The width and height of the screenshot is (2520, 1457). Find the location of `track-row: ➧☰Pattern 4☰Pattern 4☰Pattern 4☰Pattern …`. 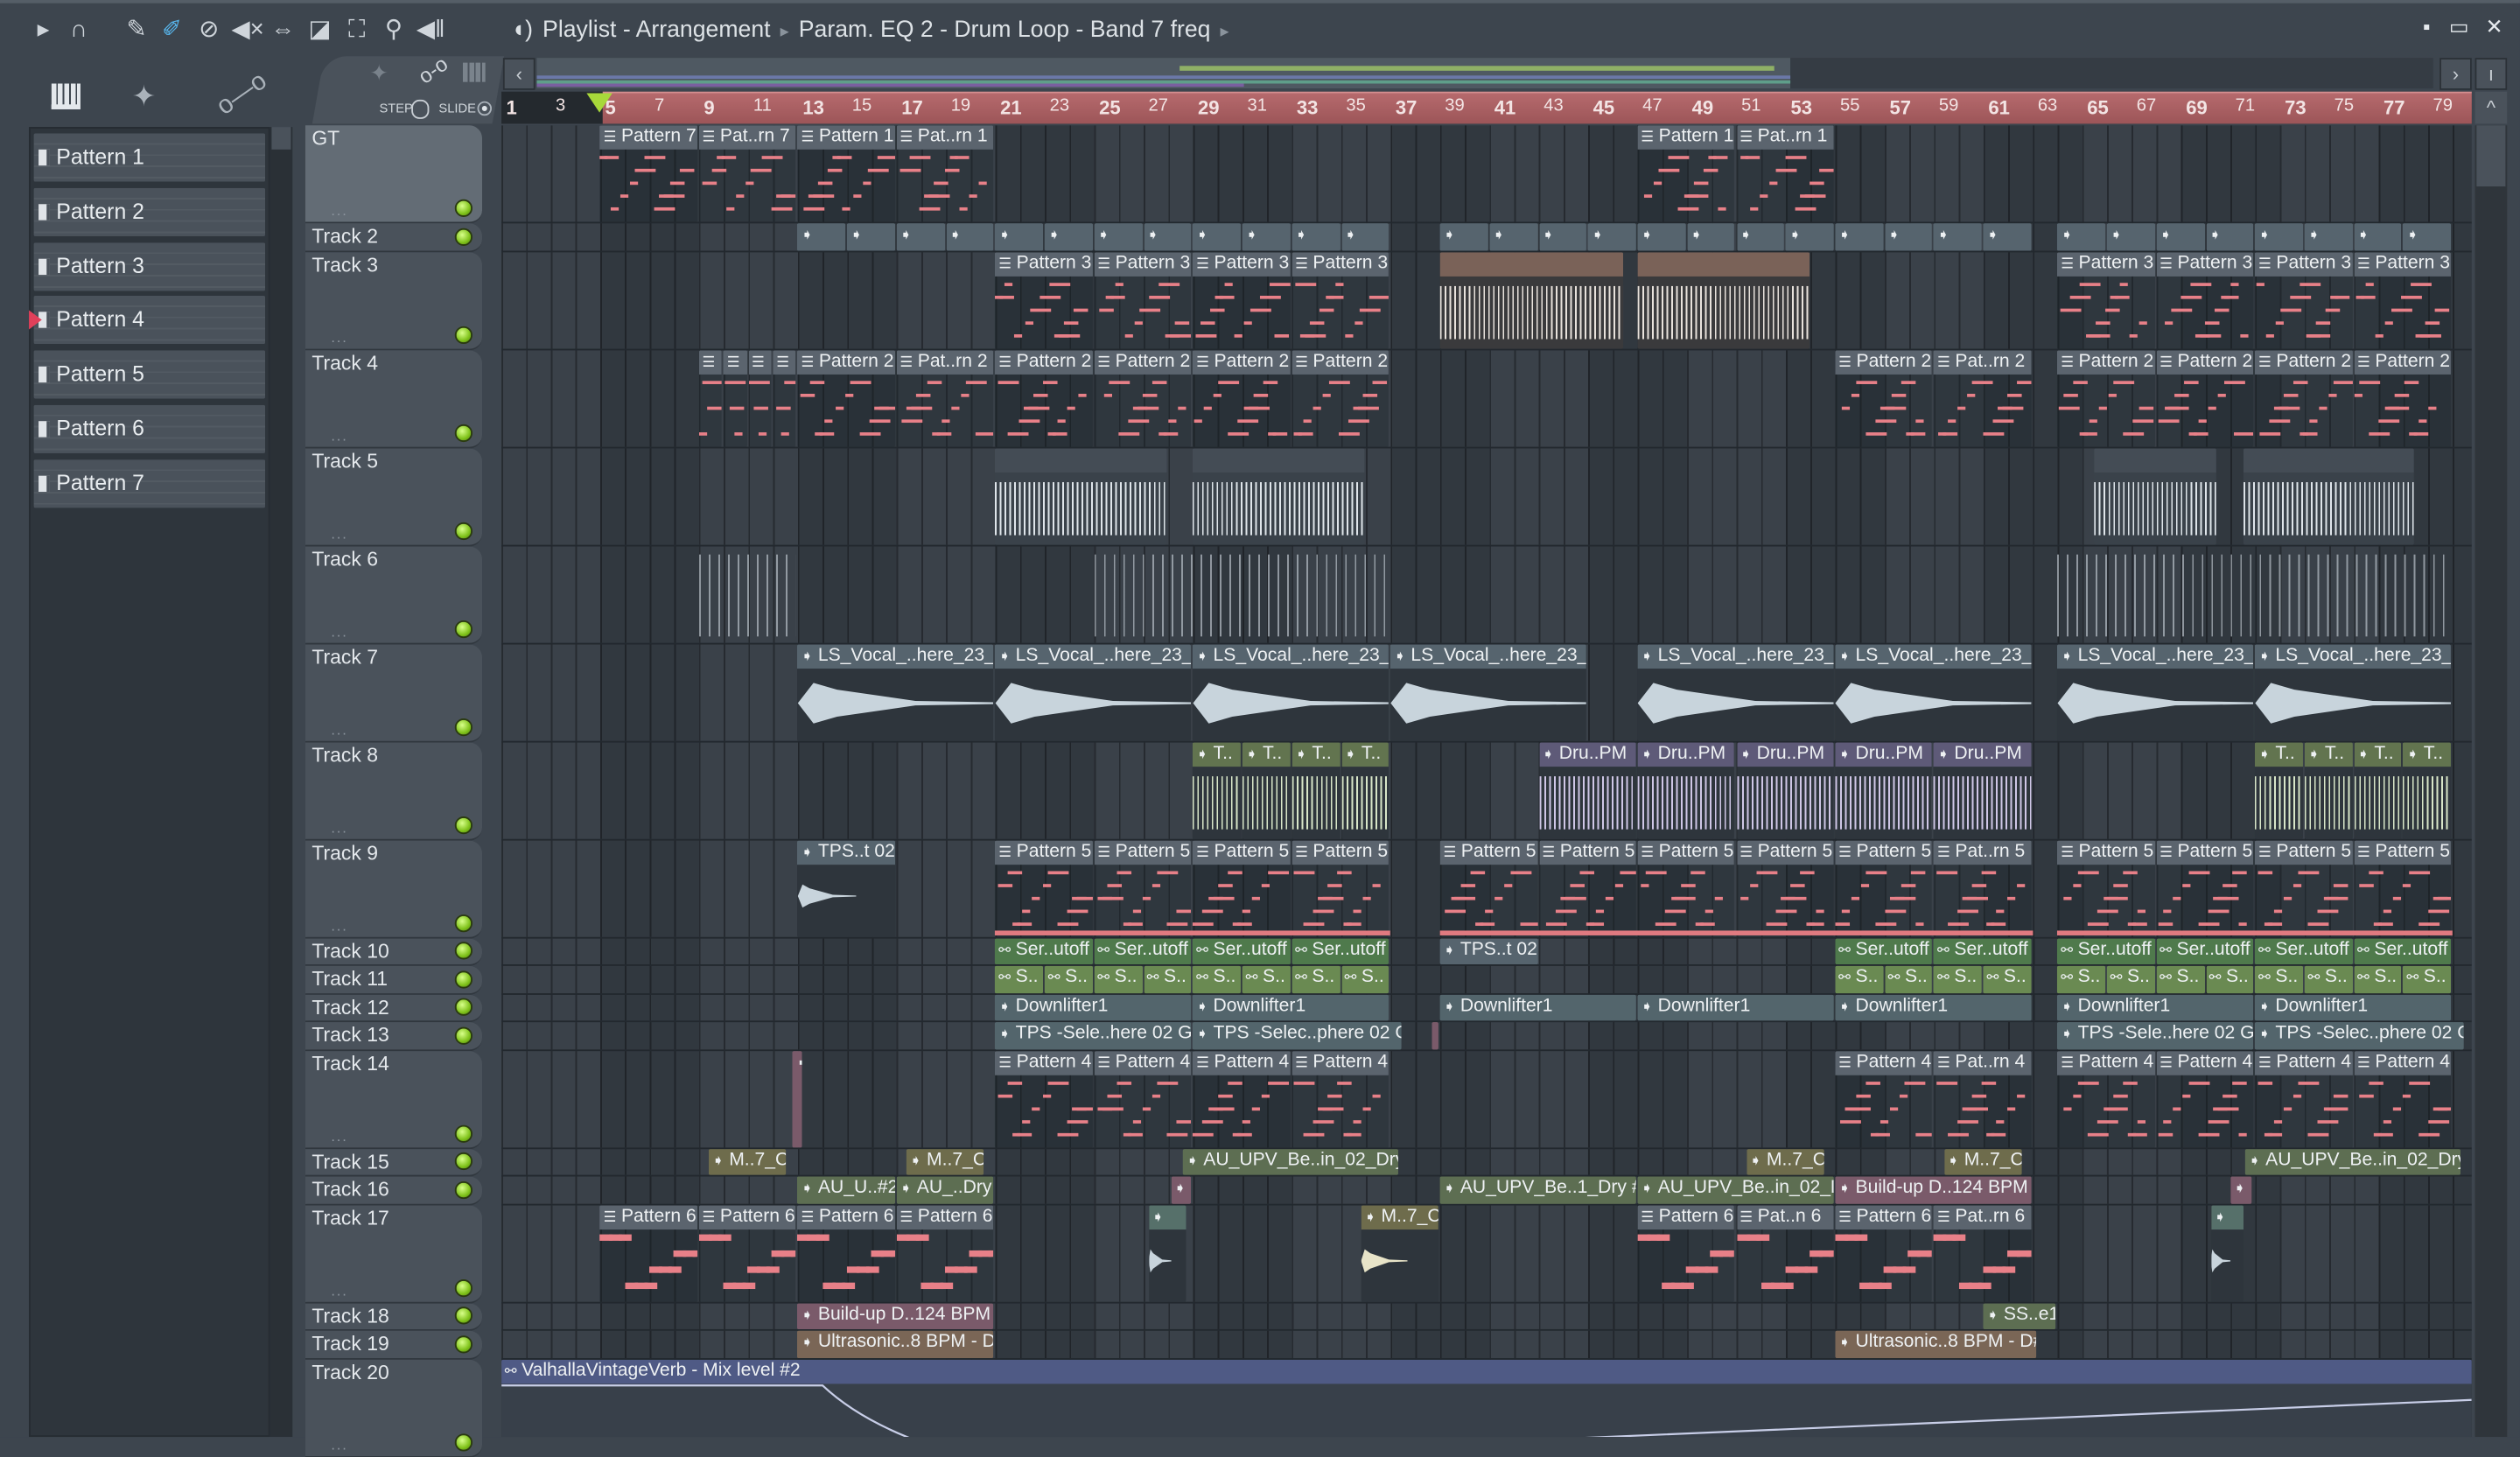

track-row: ➧☰Pattern 4☰Pattern 4☰Pattern 4☰Pattern … is located at coordinates (1486, 1099).